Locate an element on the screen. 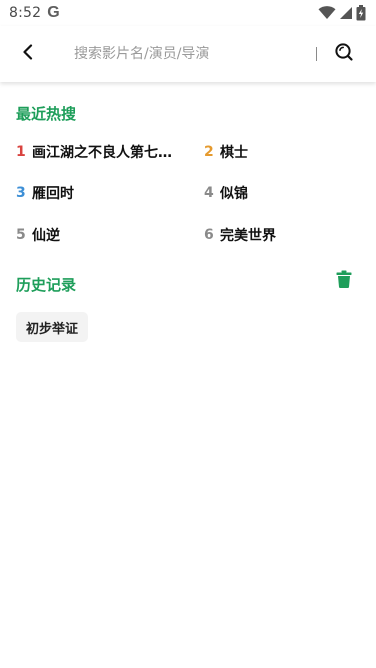  search-input is located at coordinates (190, 54).